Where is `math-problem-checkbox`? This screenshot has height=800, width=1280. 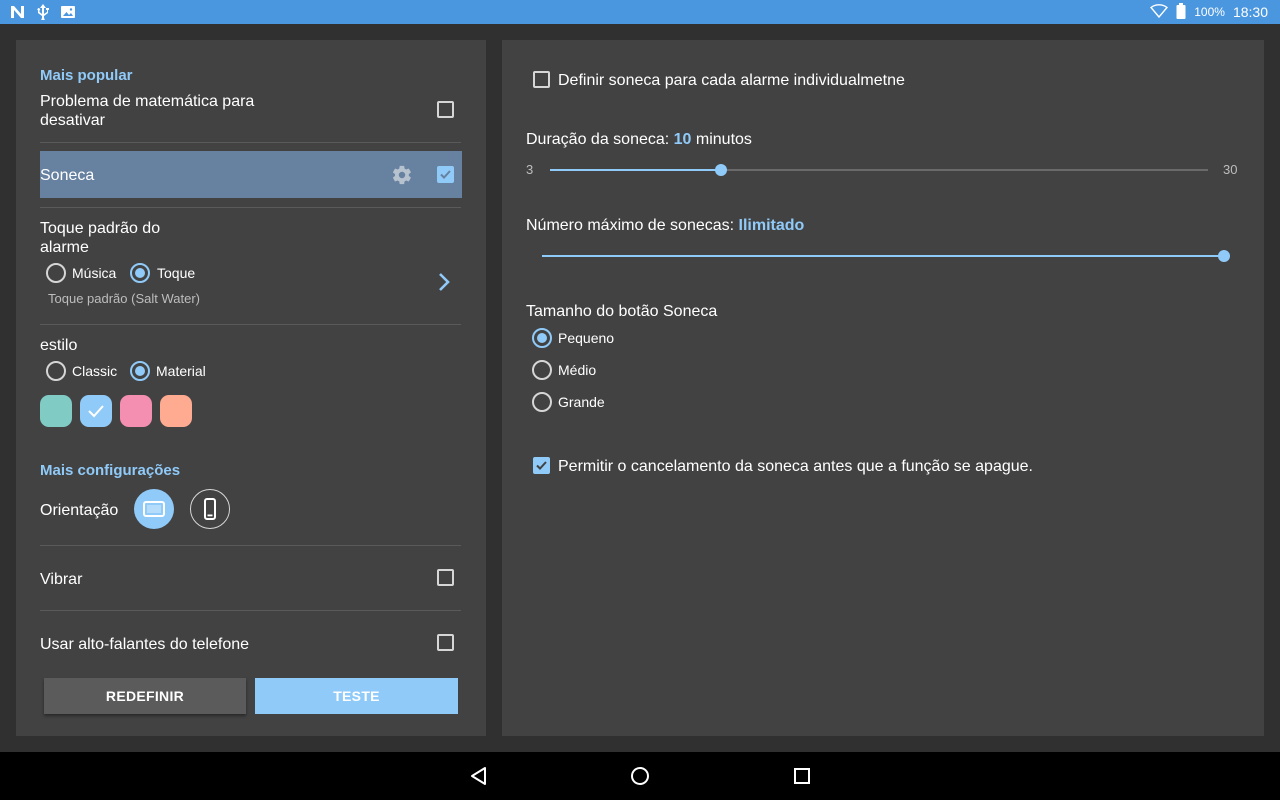
math-problem-checkbox is located at coordinates (445, 109).